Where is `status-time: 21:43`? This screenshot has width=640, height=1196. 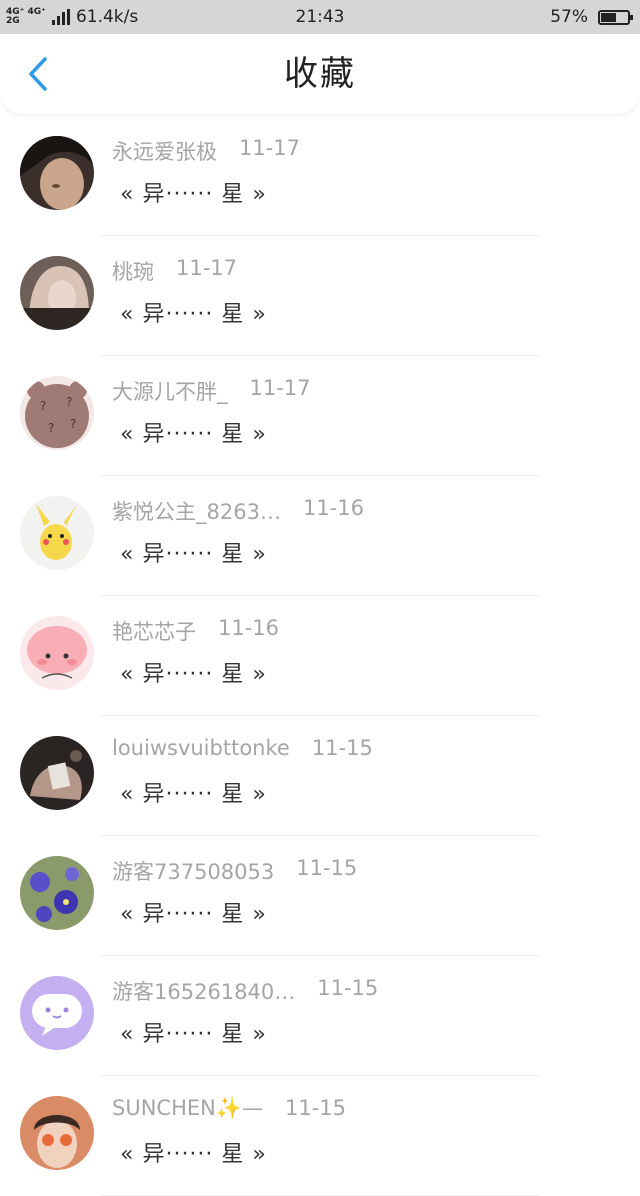 status-time: 21:43 is located at coordinates (320, 17).